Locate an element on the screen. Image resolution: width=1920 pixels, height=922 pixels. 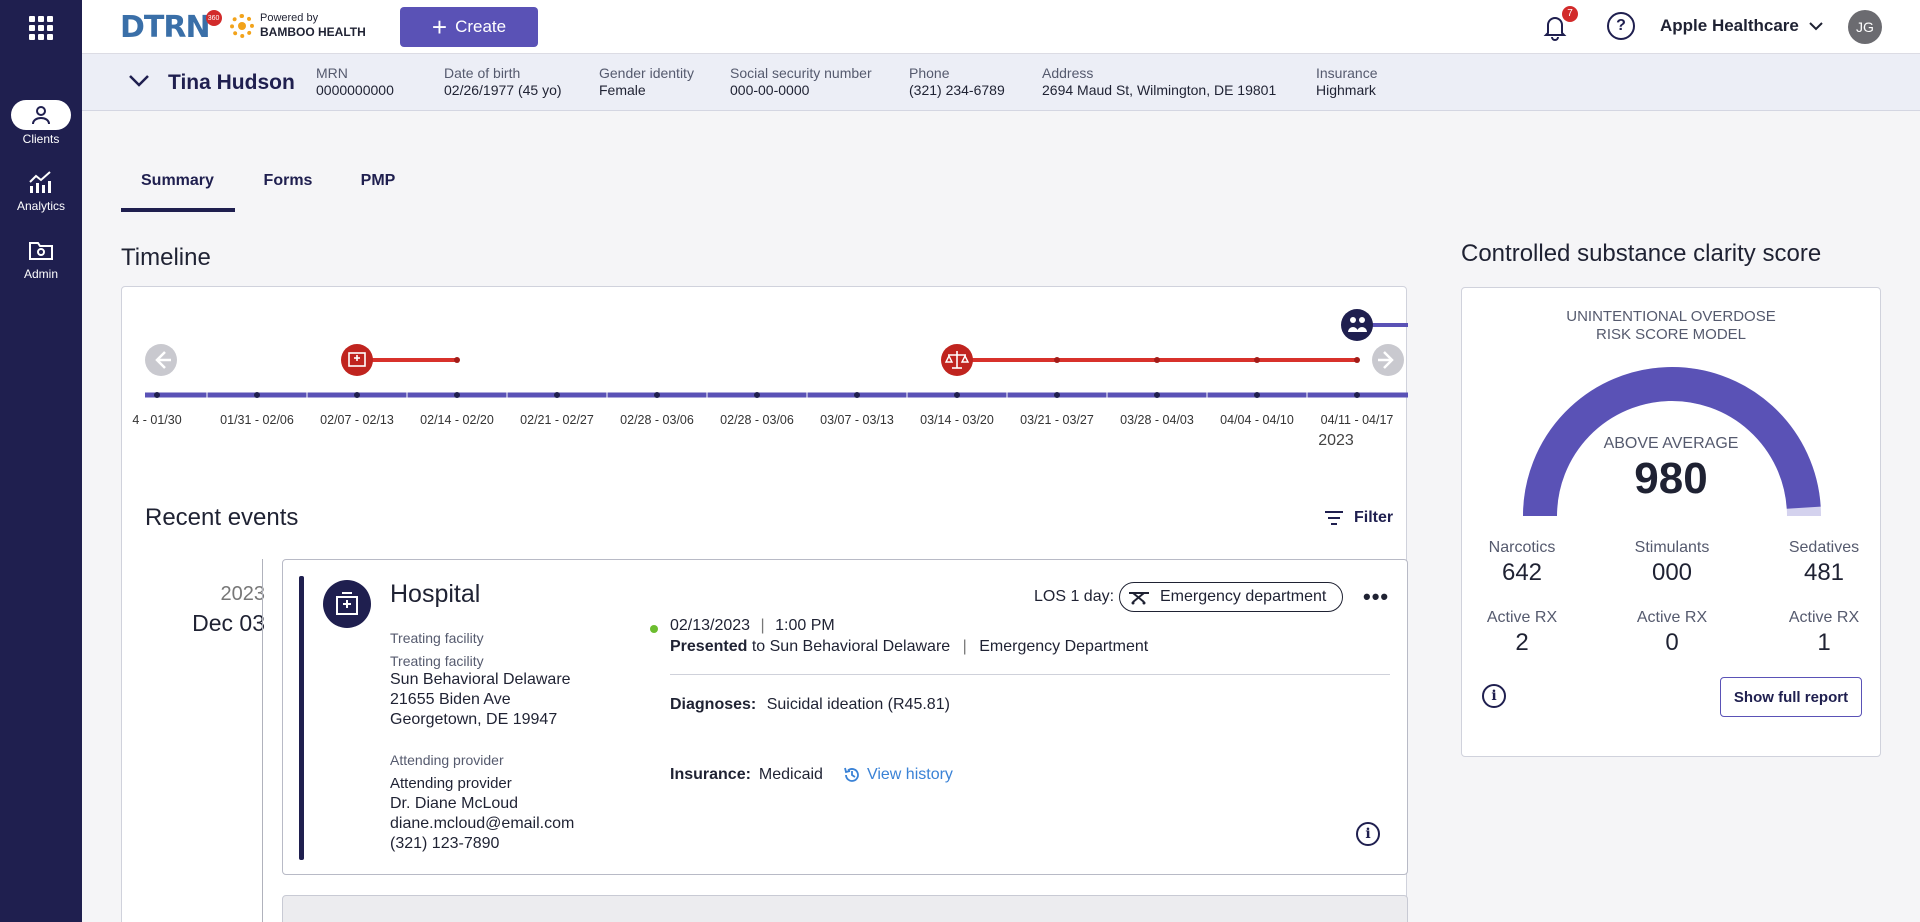
plus-icon: + is located at coordinates (439, 27).